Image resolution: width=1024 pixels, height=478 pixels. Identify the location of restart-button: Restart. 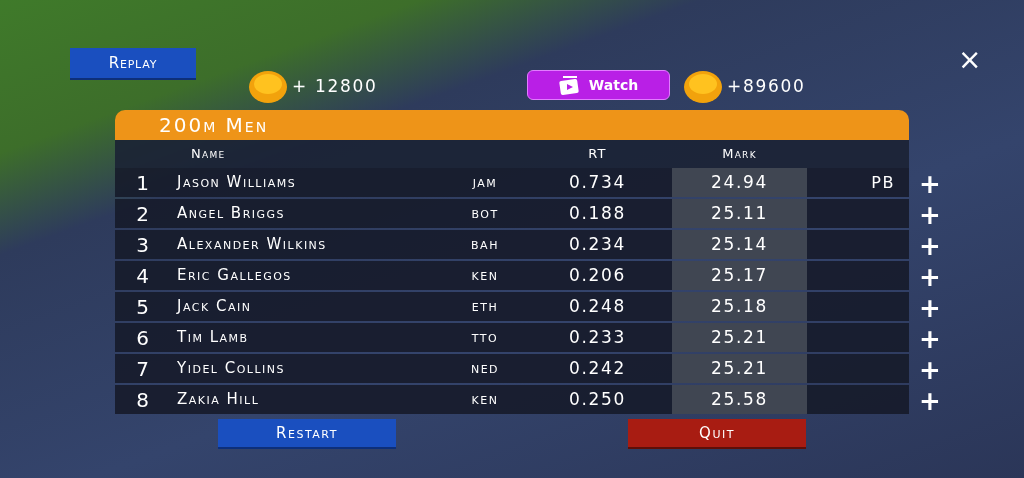
(307, 434).